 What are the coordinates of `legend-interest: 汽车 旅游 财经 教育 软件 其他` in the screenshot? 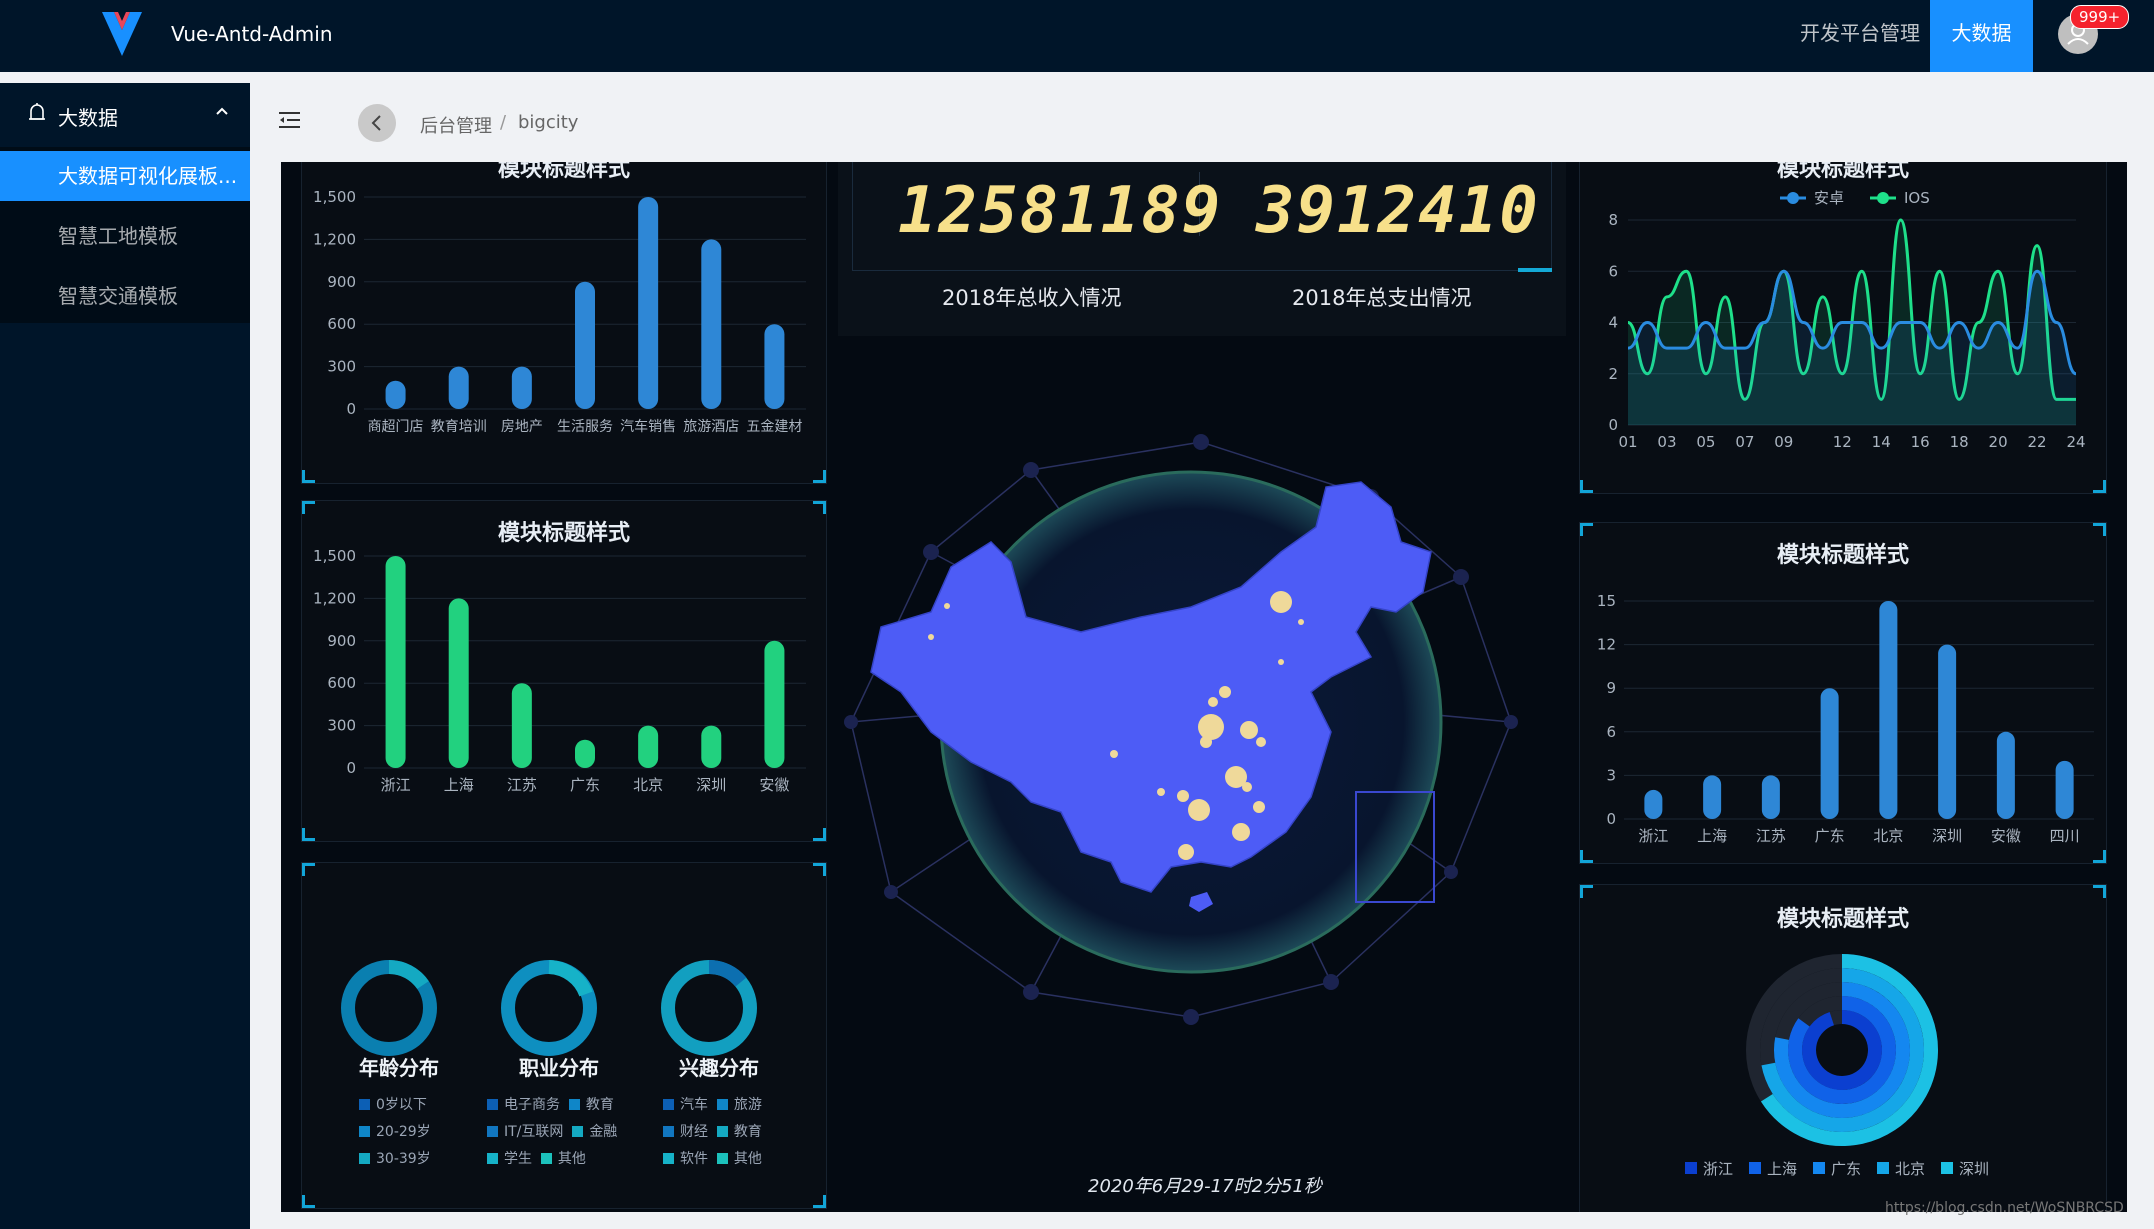 It's located at (738, 1132).